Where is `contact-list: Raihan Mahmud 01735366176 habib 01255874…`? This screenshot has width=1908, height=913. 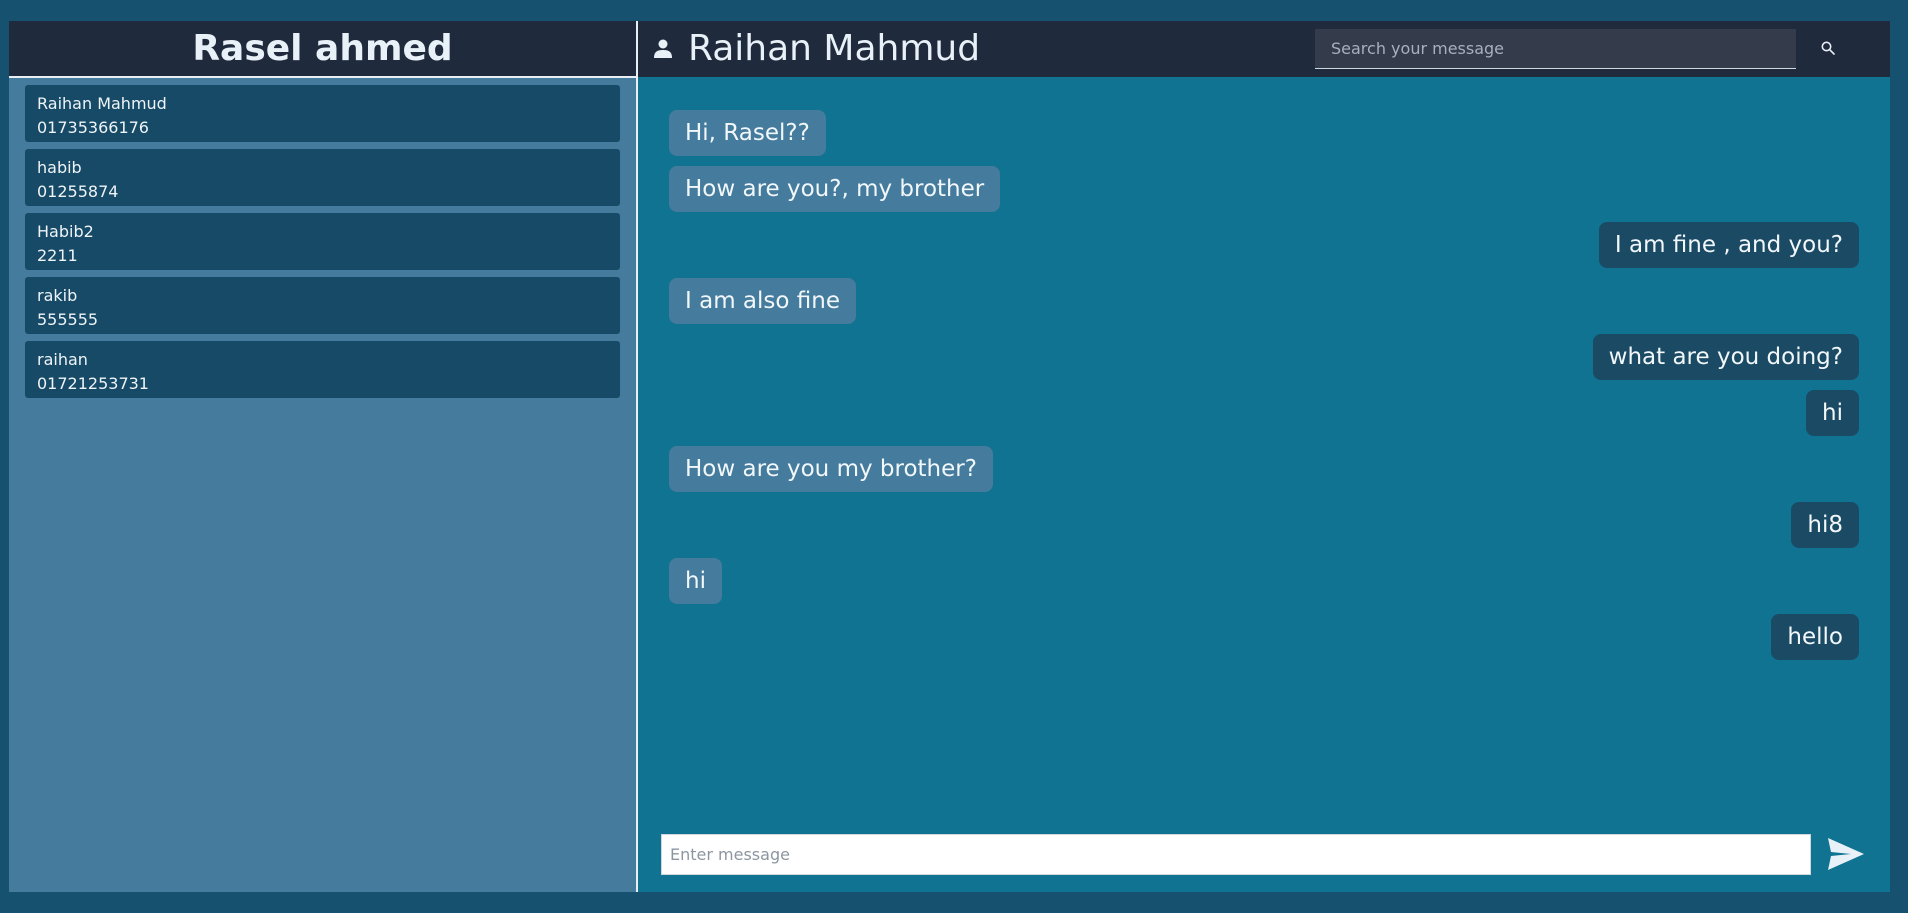
contact-list: Raihan Mahmud 01735366176 habib 01255874… is located at coordinates (322, 238).